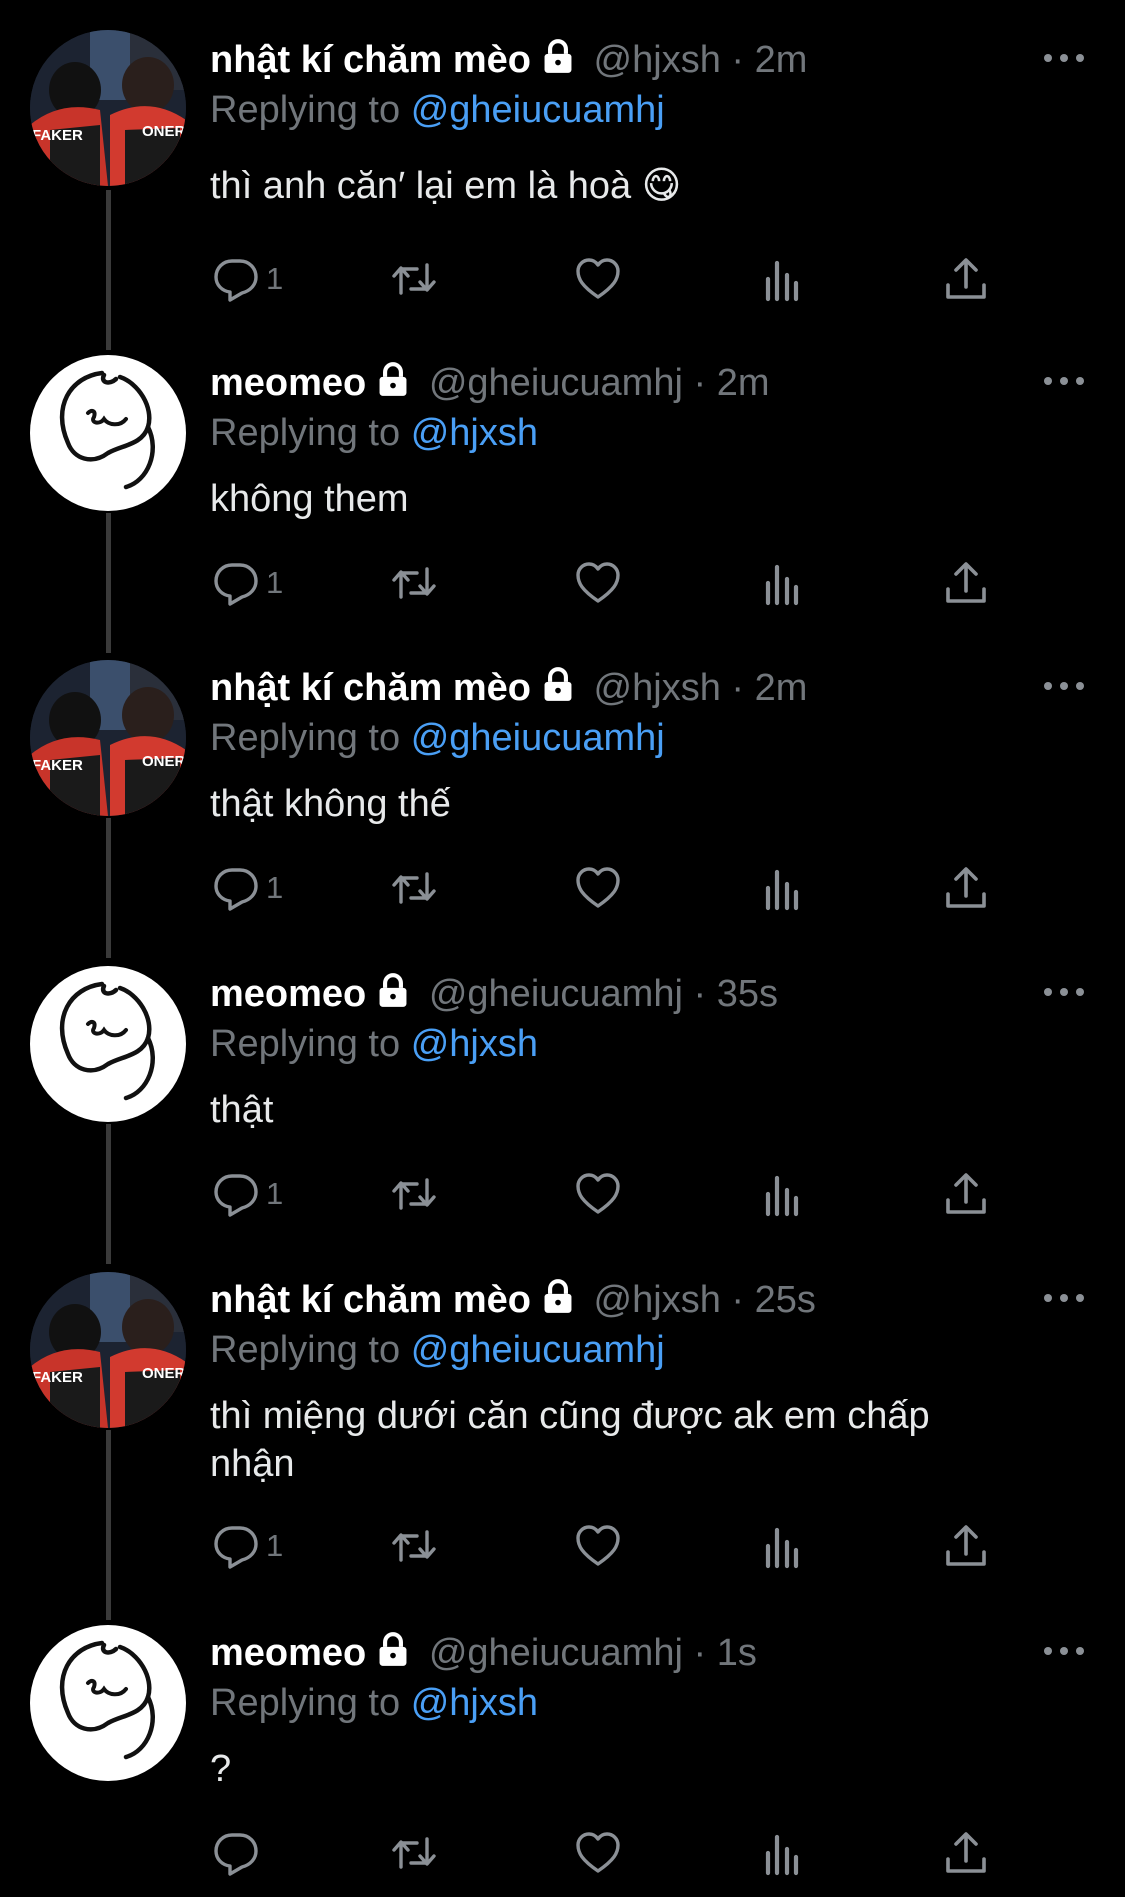  Describe the element at coordinates (164, 1373) in the screenshot. I see `jersey-right-text: ONER` at that location.